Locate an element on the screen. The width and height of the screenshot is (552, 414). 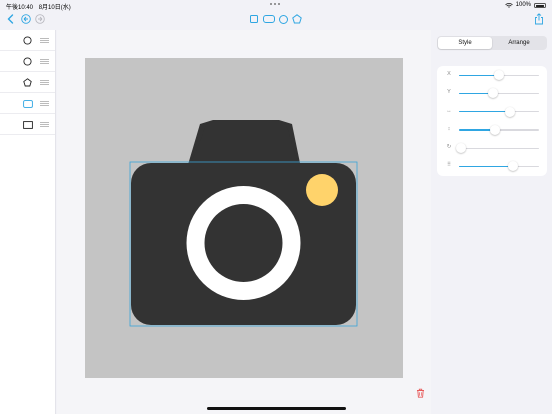
style-arrange-segmented-control: Style Arrange is located at coordinates (492, 43).